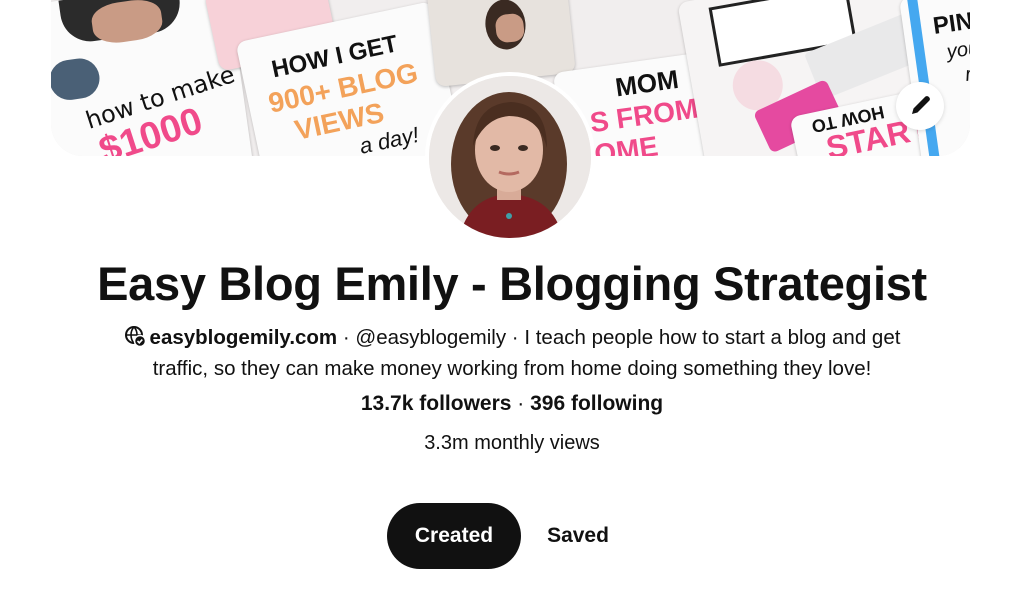 This screenshot has height=594, width=1024. I want to click on profile-handle: @easyblogemily, so click(431, 337).